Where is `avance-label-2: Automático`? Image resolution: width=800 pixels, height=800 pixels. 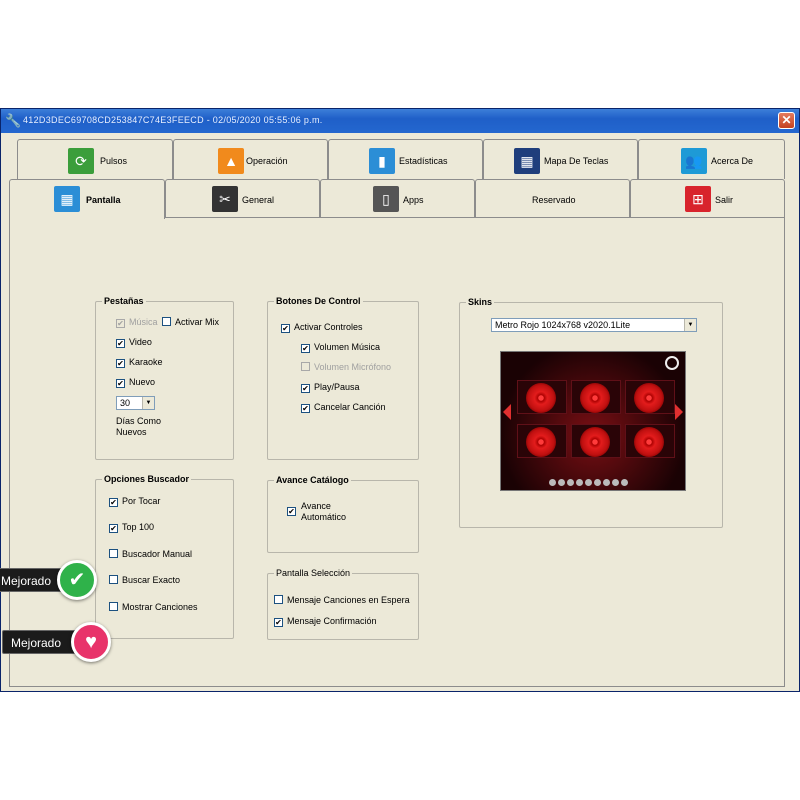
avance-label-2: Automático is located at coordinates (324, 517).